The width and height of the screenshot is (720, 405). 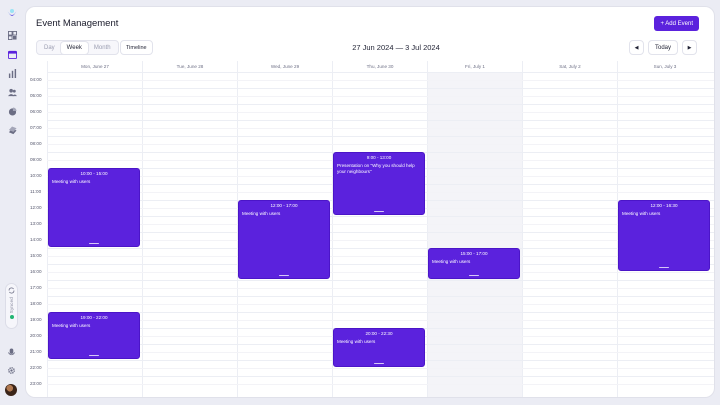 What do you see at coordinates (676, 23) in the screenshot?
I see `add-event-button: + Add Event` at bounding box center [676, 23].